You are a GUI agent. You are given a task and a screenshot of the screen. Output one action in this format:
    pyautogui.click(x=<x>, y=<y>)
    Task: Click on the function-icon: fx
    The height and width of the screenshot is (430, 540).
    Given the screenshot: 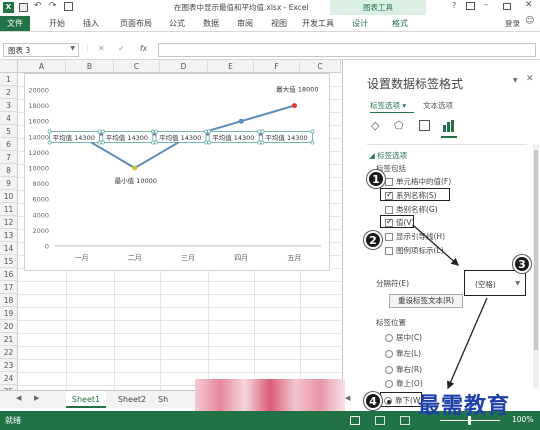 What is the action you would take?
    pyautogui.click(x=143, y=48)
    